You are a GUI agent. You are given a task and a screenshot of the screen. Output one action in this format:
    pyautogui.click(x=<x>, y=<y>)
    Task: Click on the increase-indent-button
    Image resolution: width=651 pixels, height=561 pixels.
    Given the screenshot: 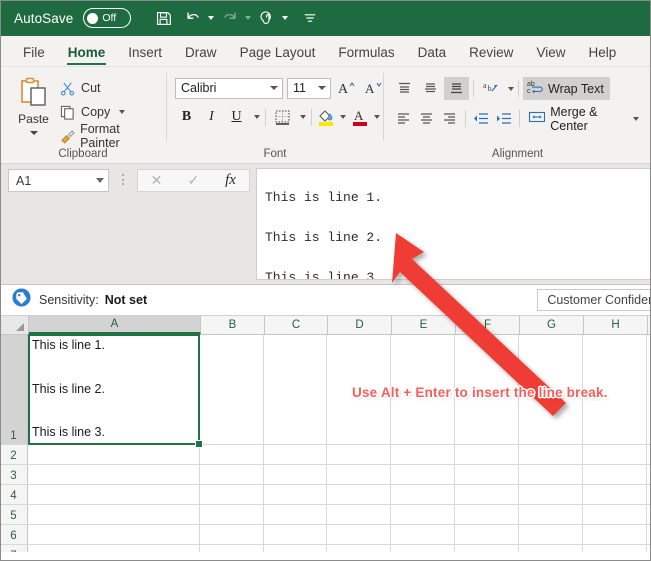 What is the action you would take?
    pyautogui.click(x=504, y=118)
    